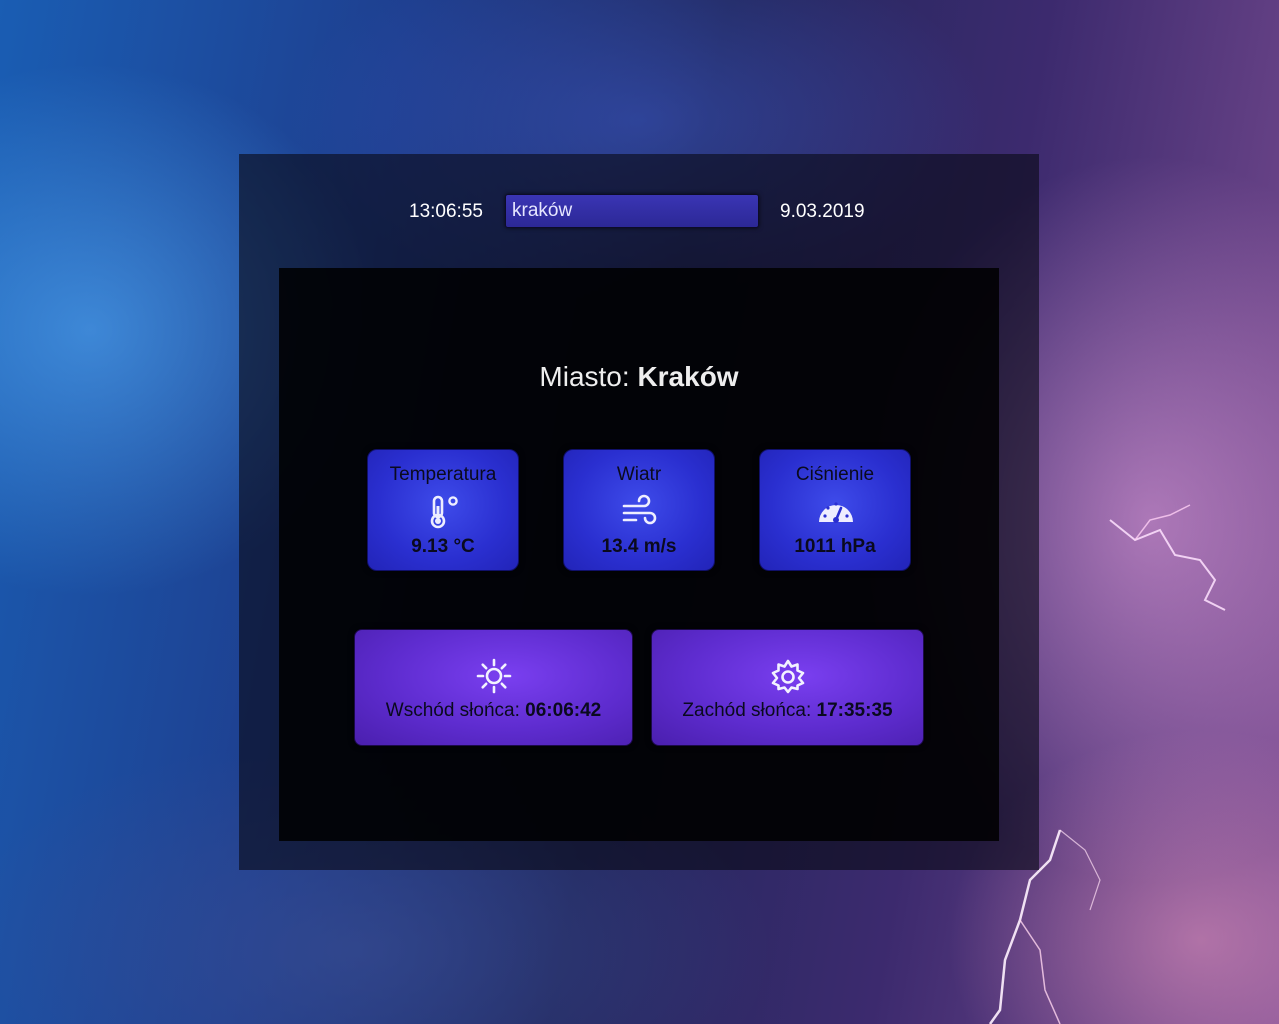  Describe the element at coordinates (632, 211) in the screenshot. I see `city-search-input` at that location.